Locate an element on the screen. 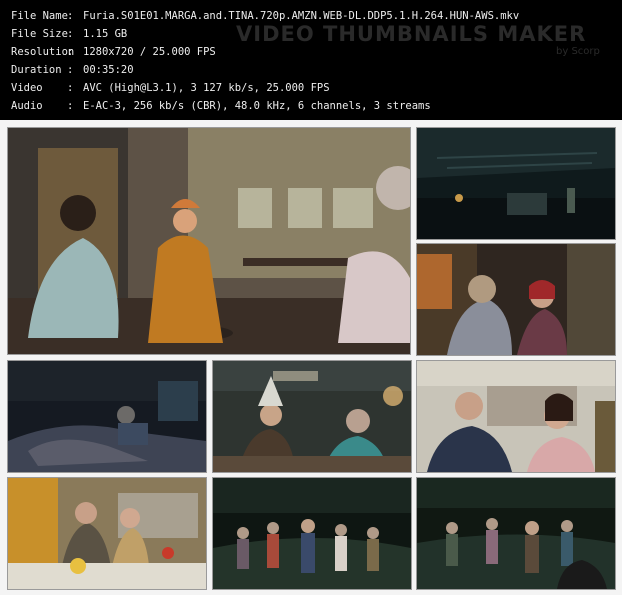 The image size is (622, 595). info-row-file-size: File Size: 1.15 GB is located at coordinates (69, 34).